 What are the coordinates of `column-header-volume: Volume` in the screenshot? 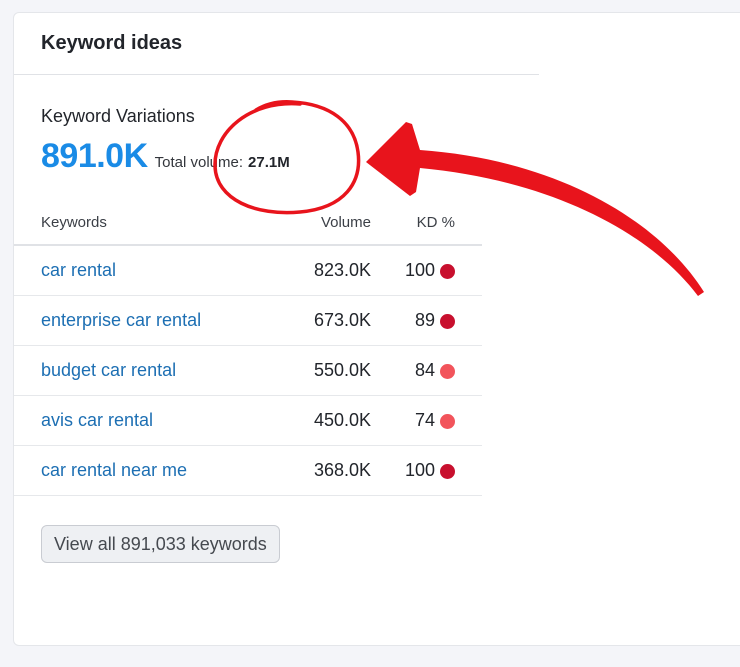 It's located at (345, 222).